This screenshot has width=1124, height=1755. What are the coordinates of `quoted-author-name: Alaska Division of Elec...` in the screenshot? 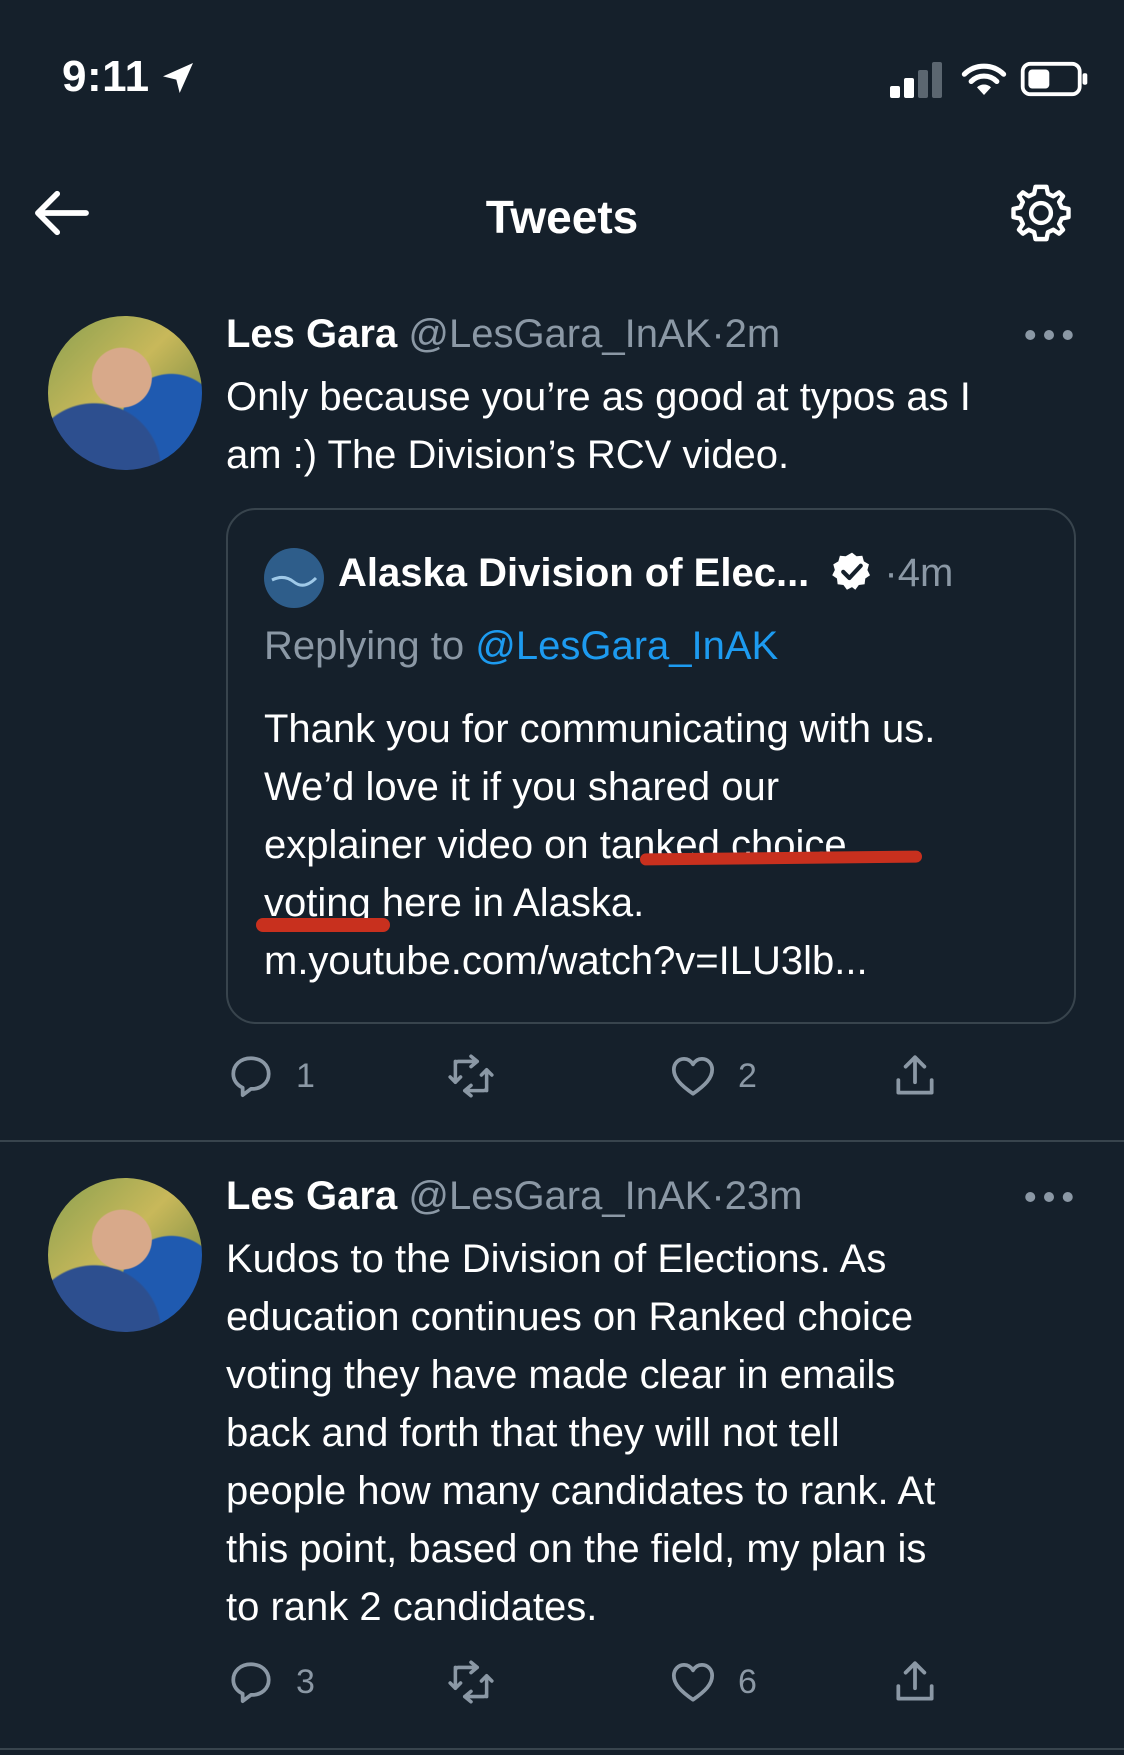 It's located at (573, 573).